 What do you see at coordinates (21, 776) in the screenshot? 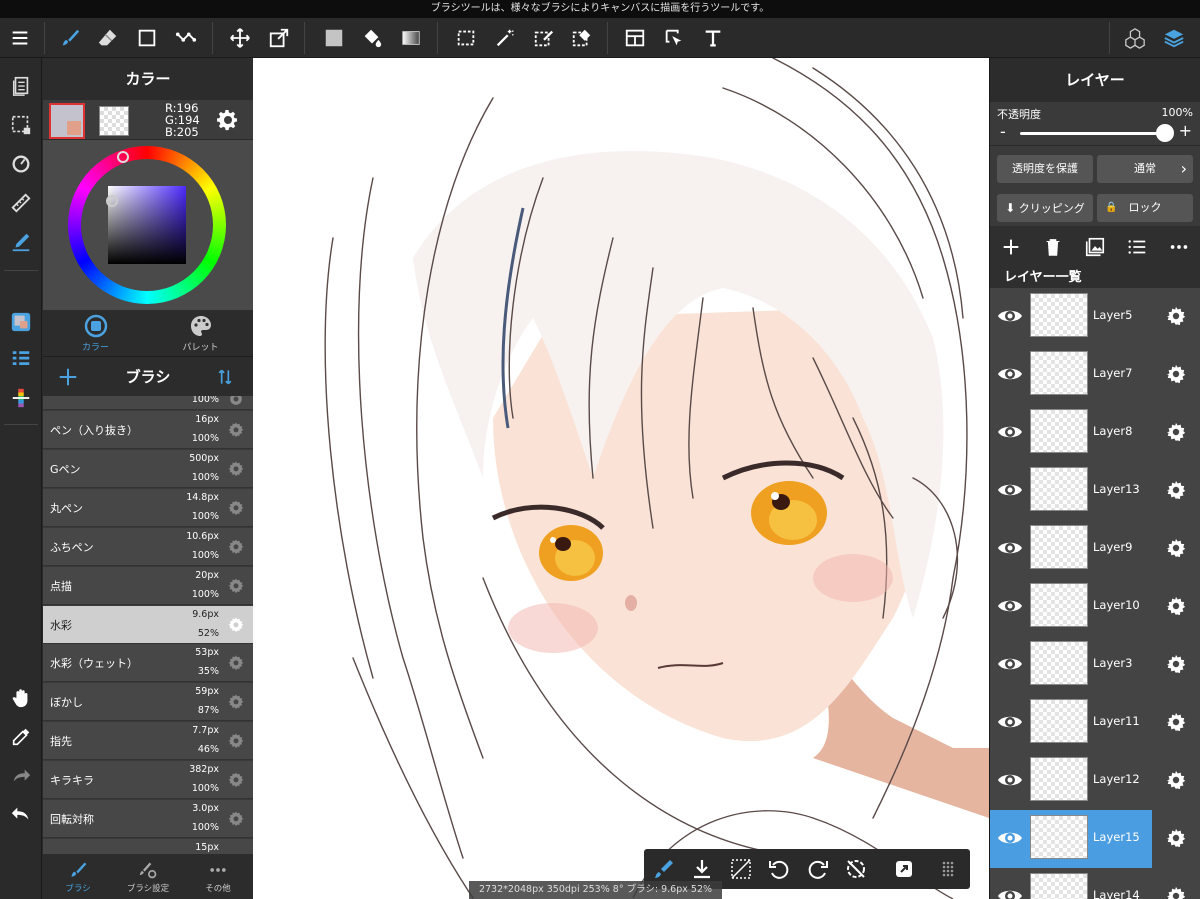
I see `redo-icon` at bounding box center [21, 776].